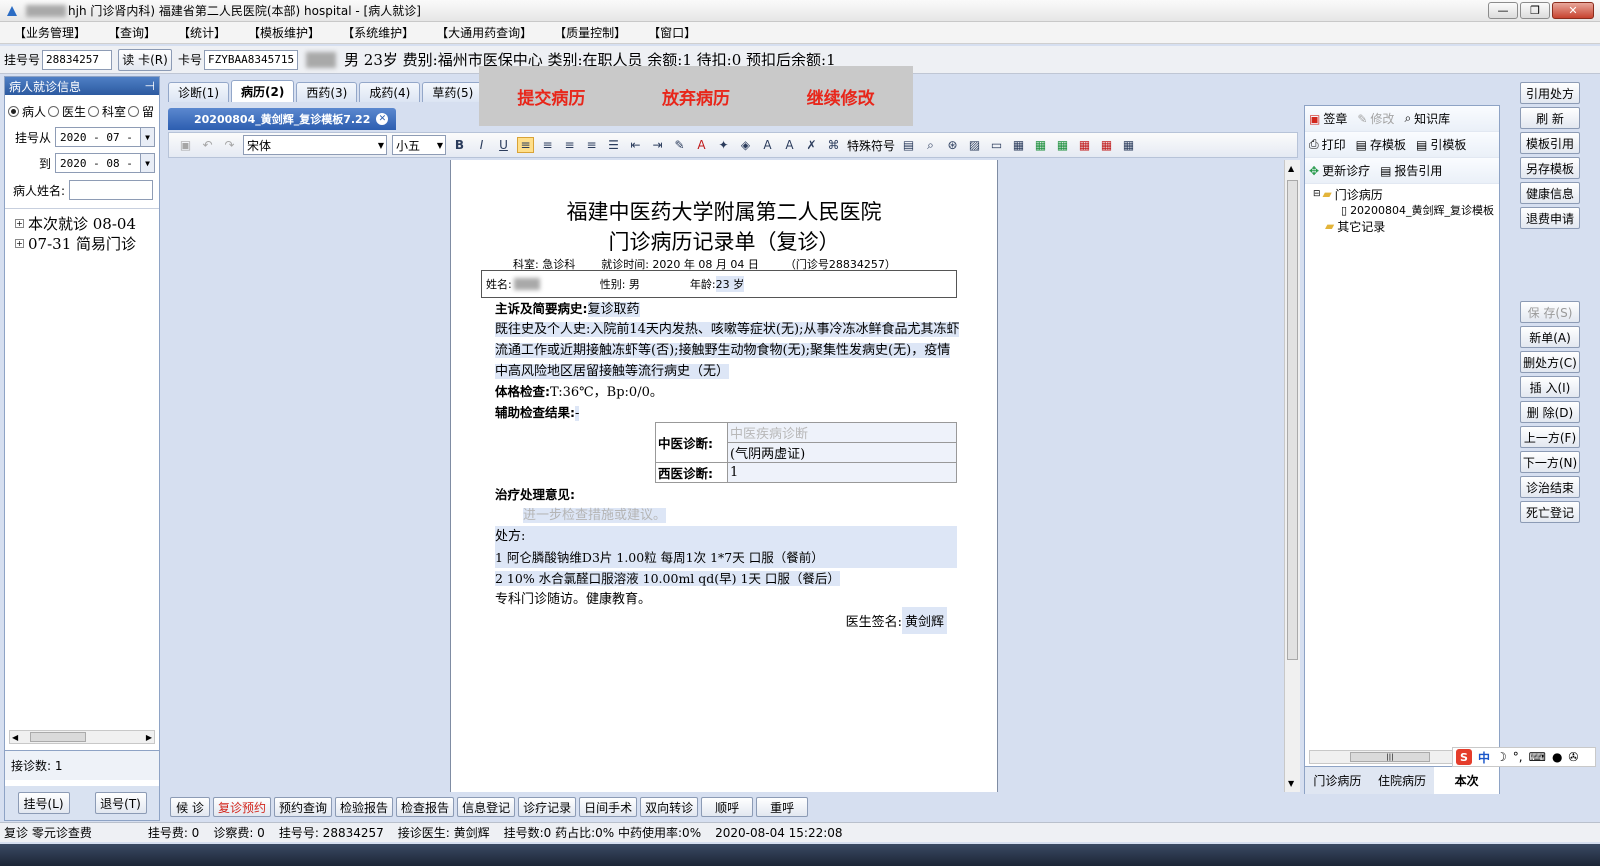 The image size is (1600, 866). Describe the element at coordinates (105, 137) in the screenshot. I see `date-from-input: 2020 - 07 - 28 ▼` at that location.